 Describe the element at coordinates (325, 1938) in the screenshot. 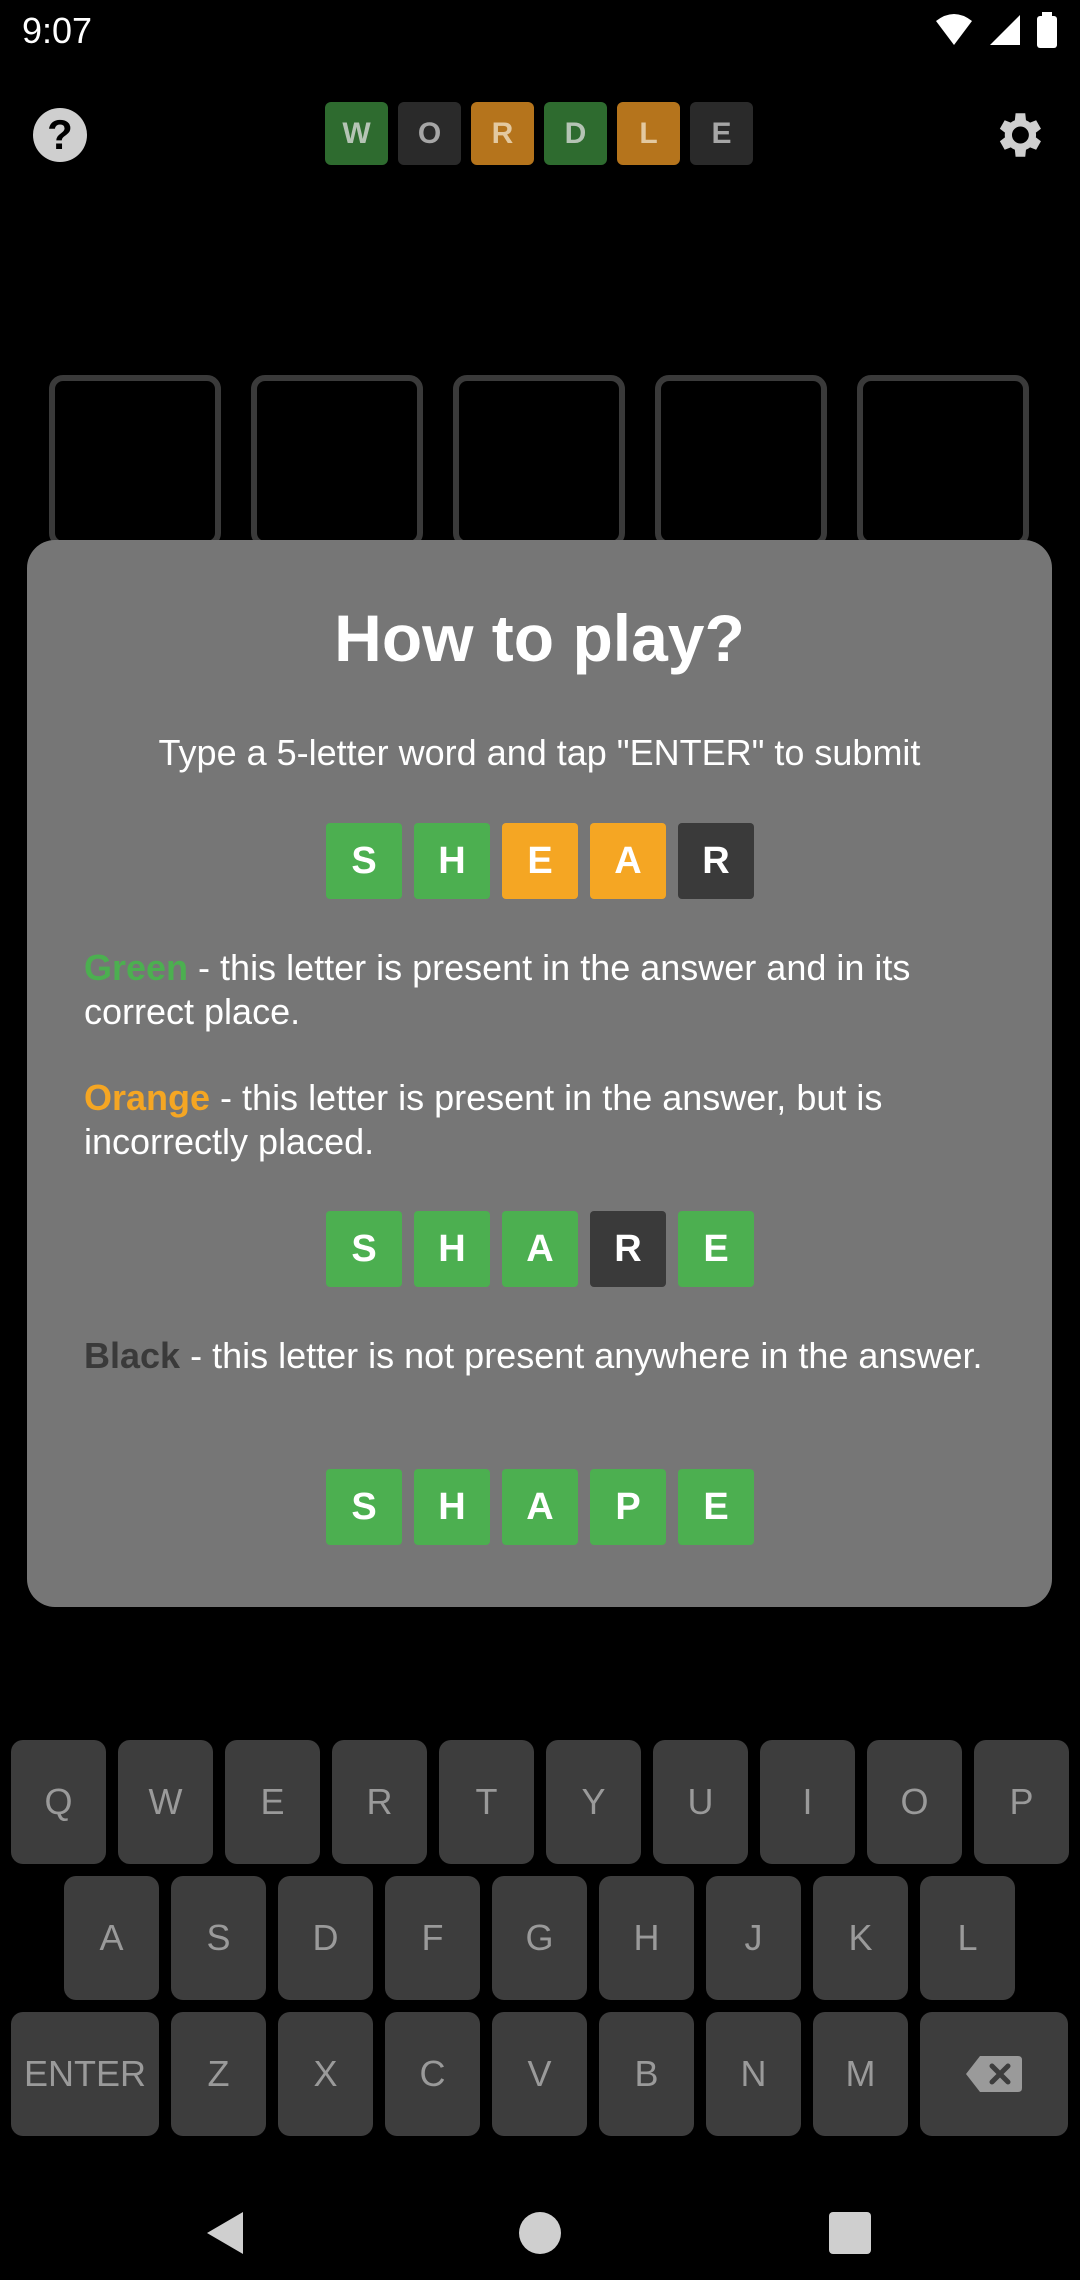

I see `key: D` at that location.